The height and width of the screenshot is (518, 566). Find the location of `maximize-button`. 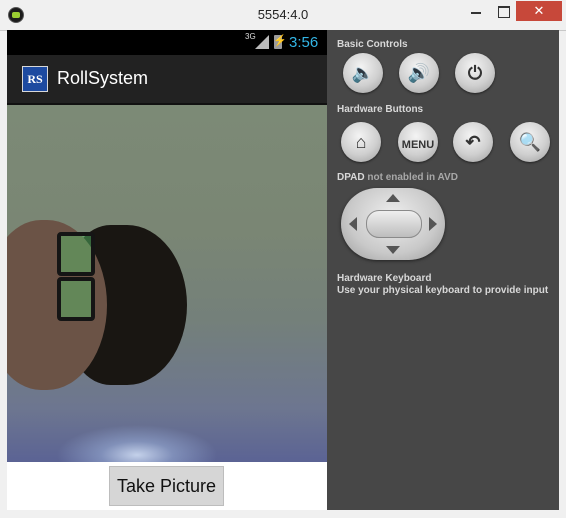

maximize-button is located at coordinates (503, 11).